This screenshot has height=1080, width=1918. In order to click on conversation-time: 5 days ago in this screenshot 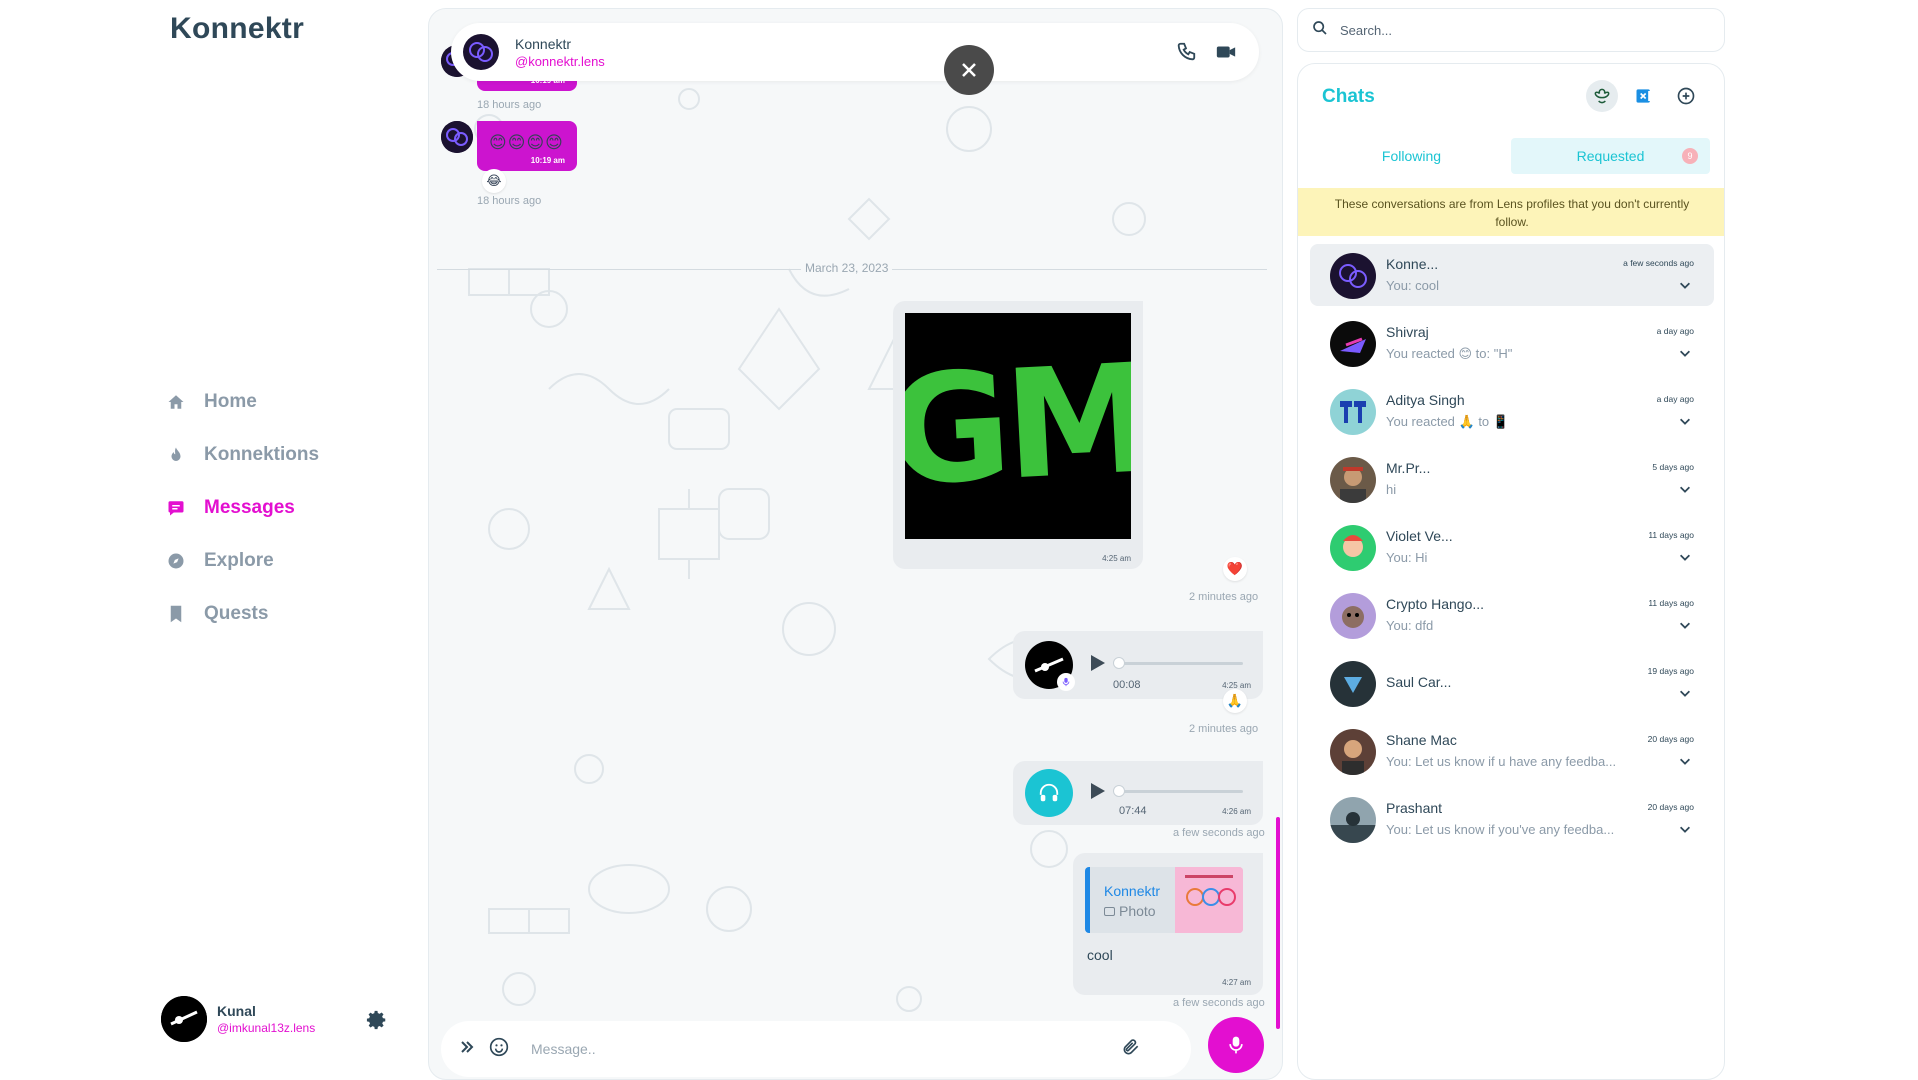, I will do `click(1673, 467)`.